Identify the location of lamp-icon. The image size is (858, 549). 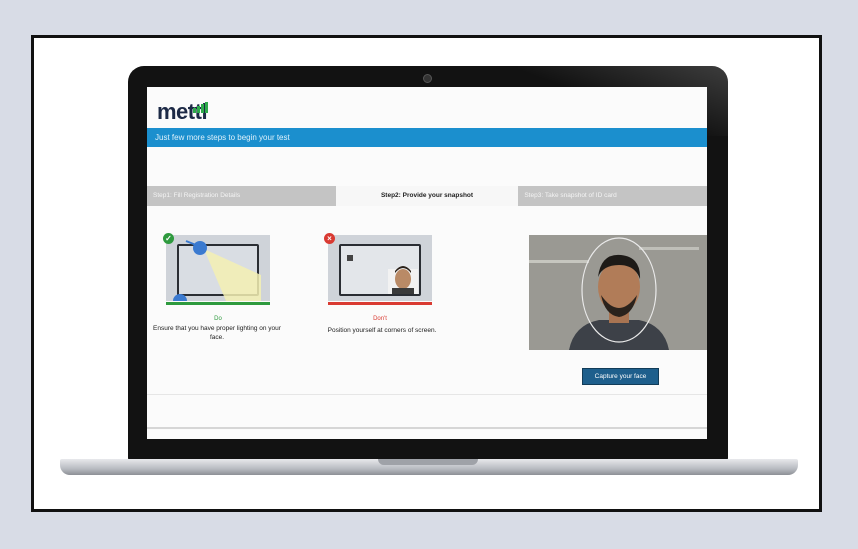
(217, 270).